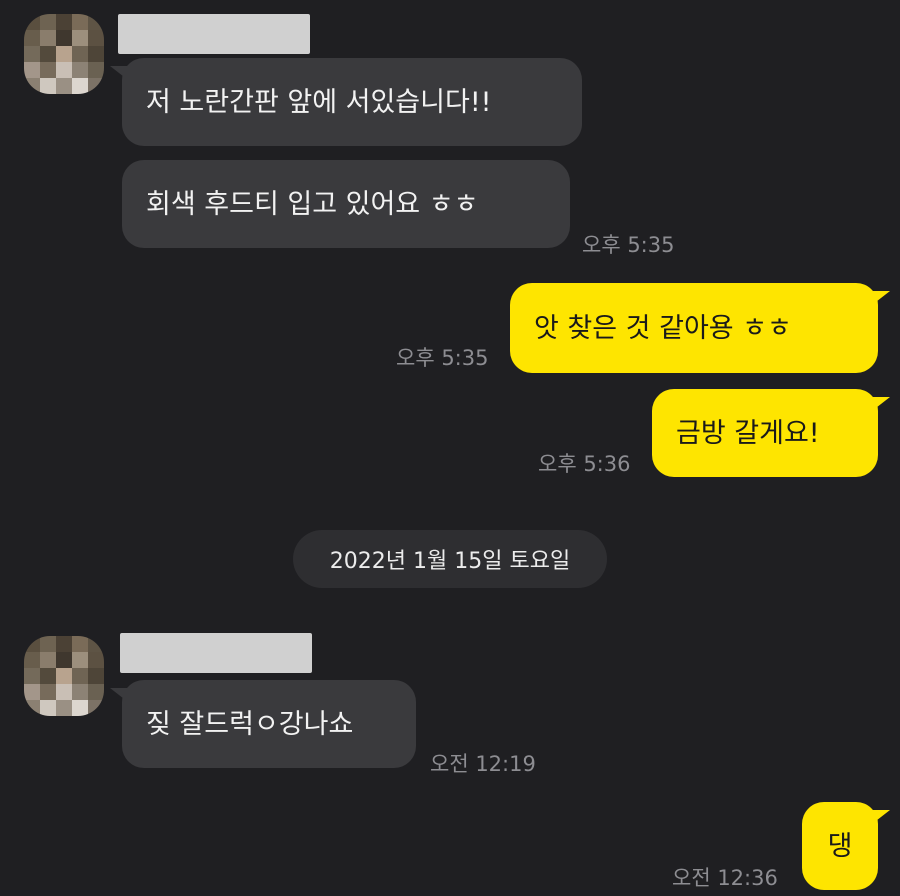 This screenshot has width=900, height=896. Describe the element at coordinates (725, 878) in the screenshot. I see `message-timestamp: 오전 12:36` at that location.